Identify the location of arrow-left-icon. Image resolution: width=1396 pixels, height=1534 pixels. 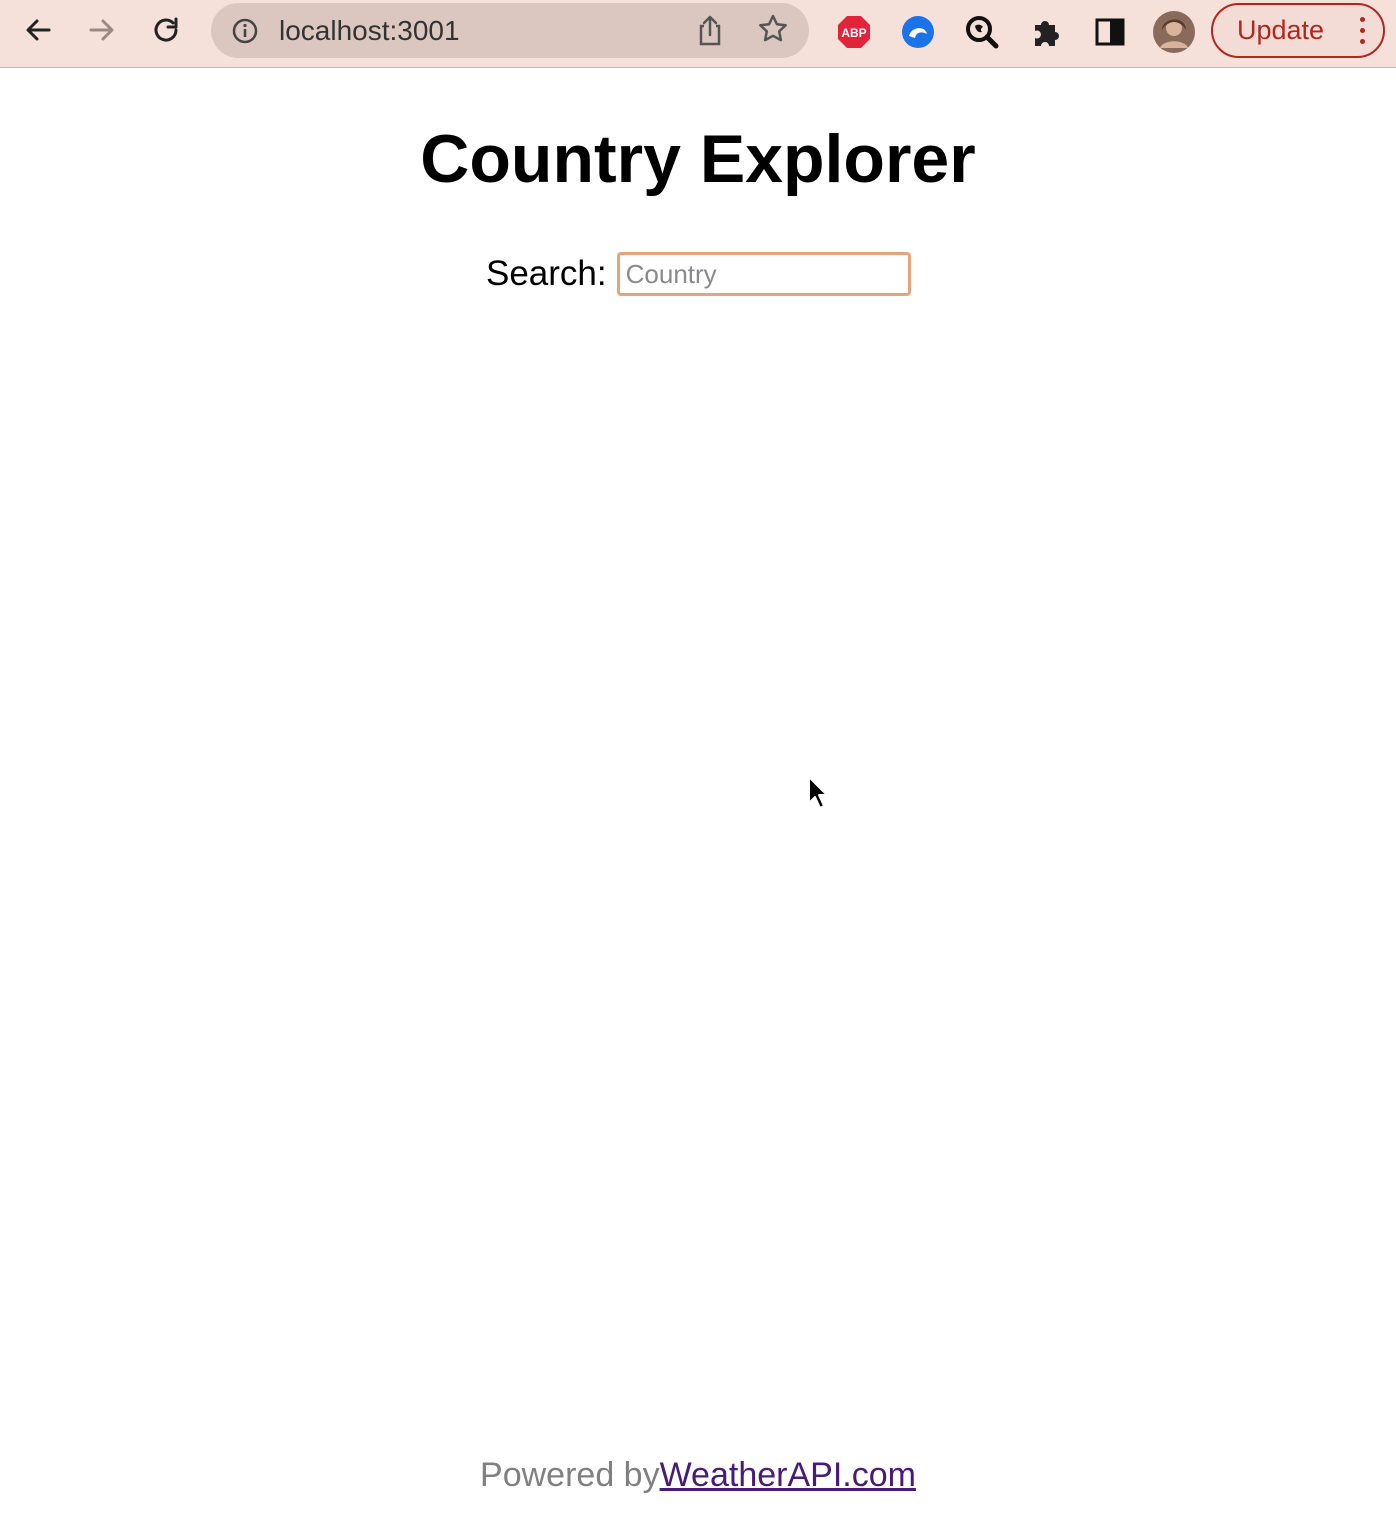
(38, 30).